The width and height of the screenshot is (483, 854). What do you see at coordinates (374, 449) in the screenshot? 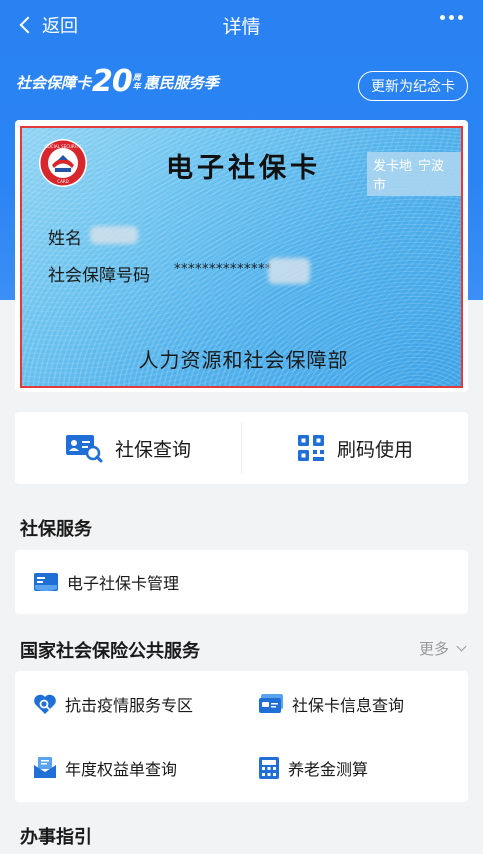
I see `scan-code-label: 刷码使用` at bounding box center [374, 449].